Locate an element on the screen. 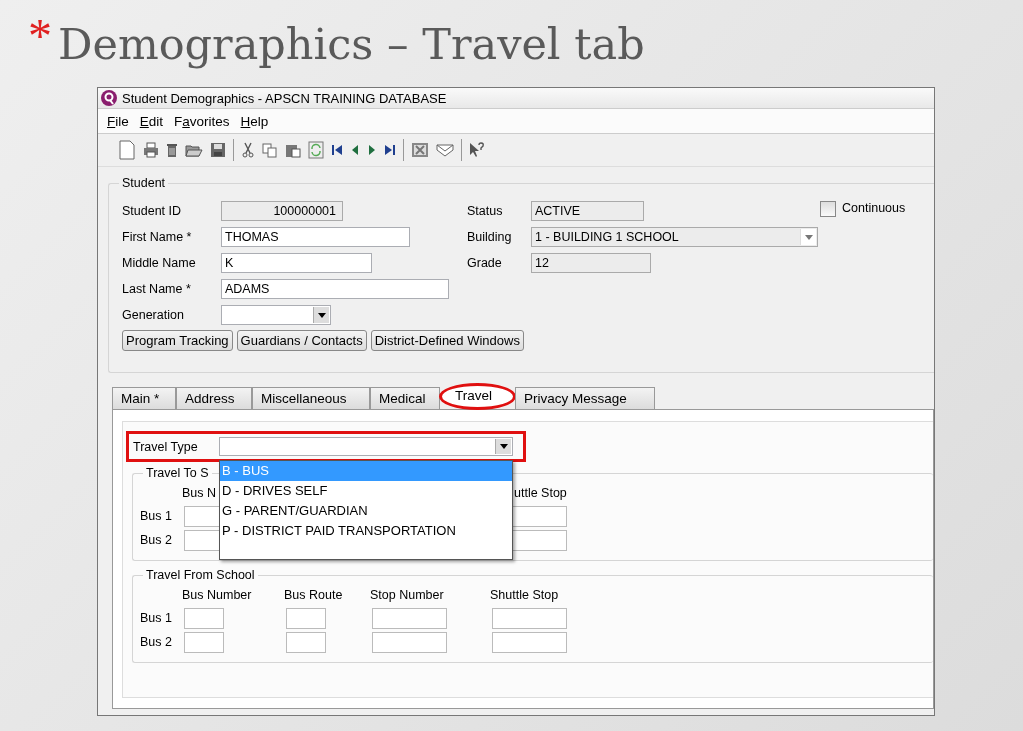  tab: Miscellaneous is located at coordinates (311, 398).